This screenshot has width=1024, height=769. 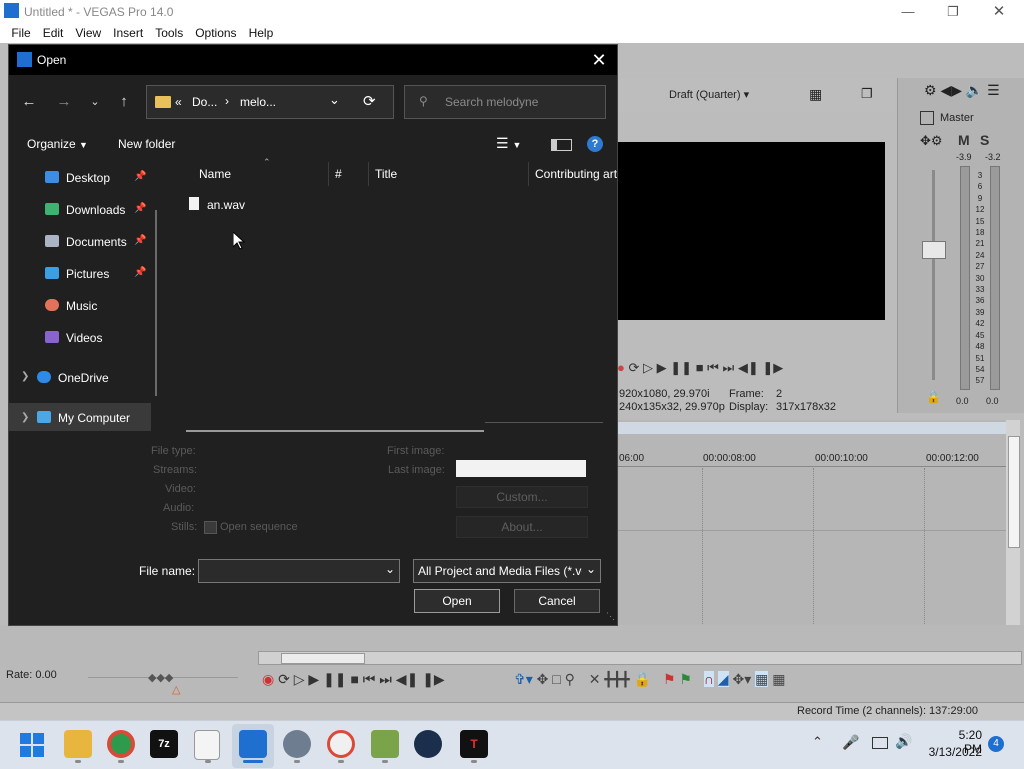 What do you see at coordinates (723, 679) in the screenshot?
I see `auto-crossfade-icon: ◢` at bounding box center [723, 679].